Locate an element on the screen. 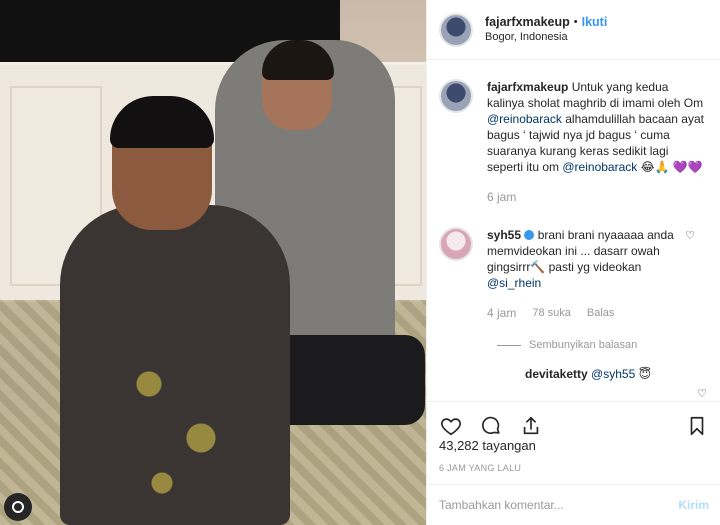  bookmark-icon is located at coordinates (697, 426).